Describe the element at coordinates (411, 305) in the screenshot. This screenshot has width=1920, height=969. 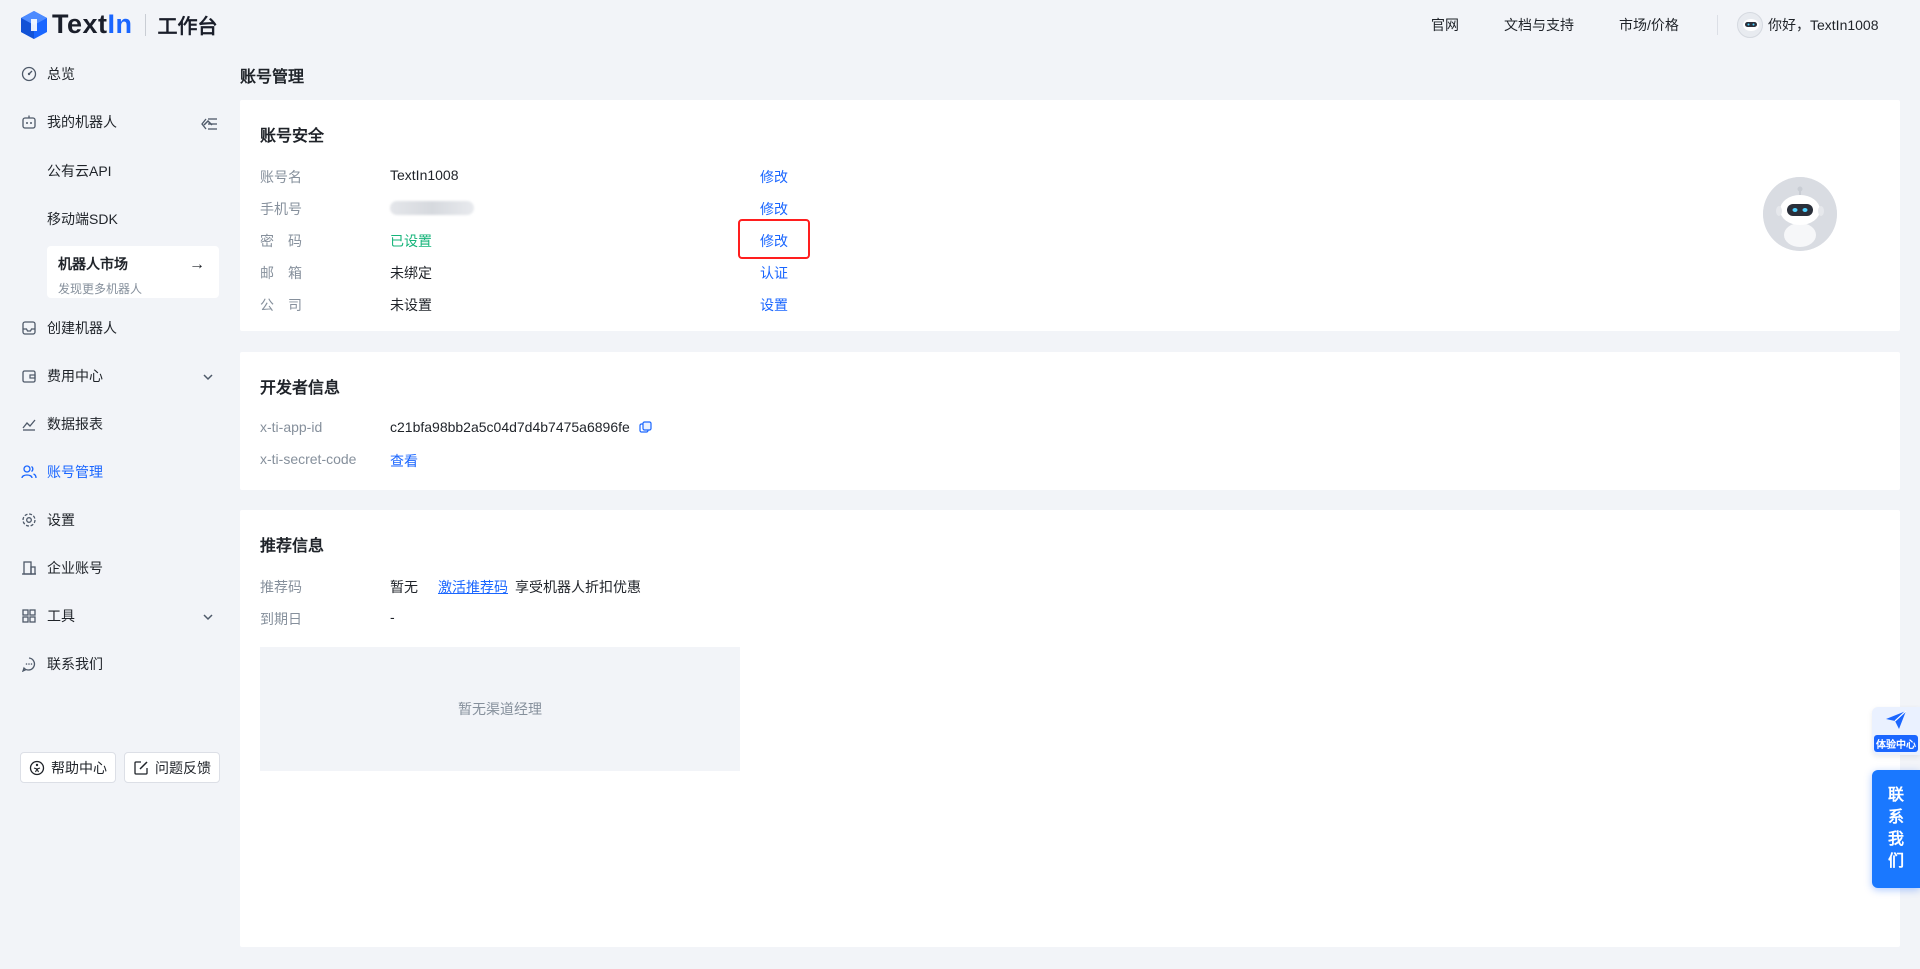
I see `company-status: 未设置` at that location.